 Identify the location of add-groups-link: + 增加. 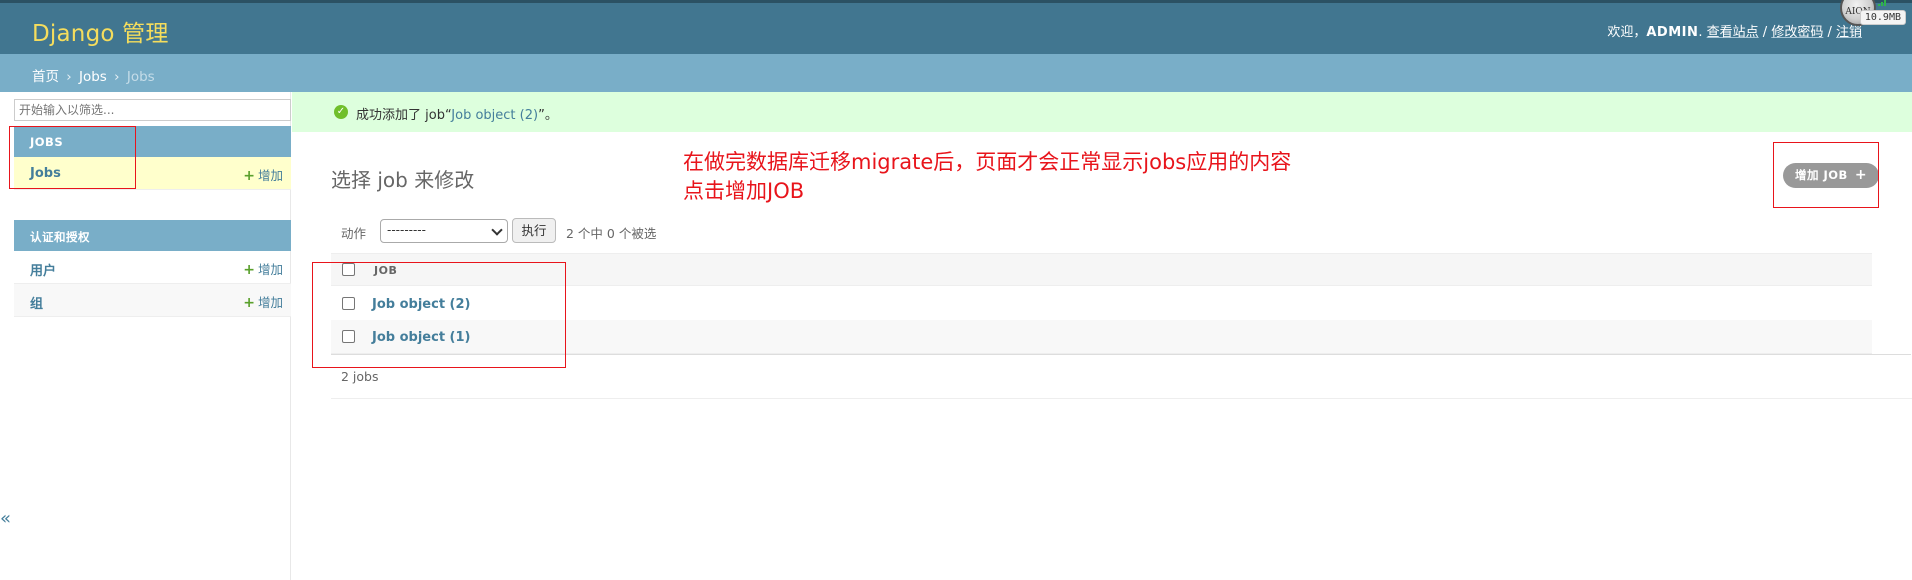
(263, 301).